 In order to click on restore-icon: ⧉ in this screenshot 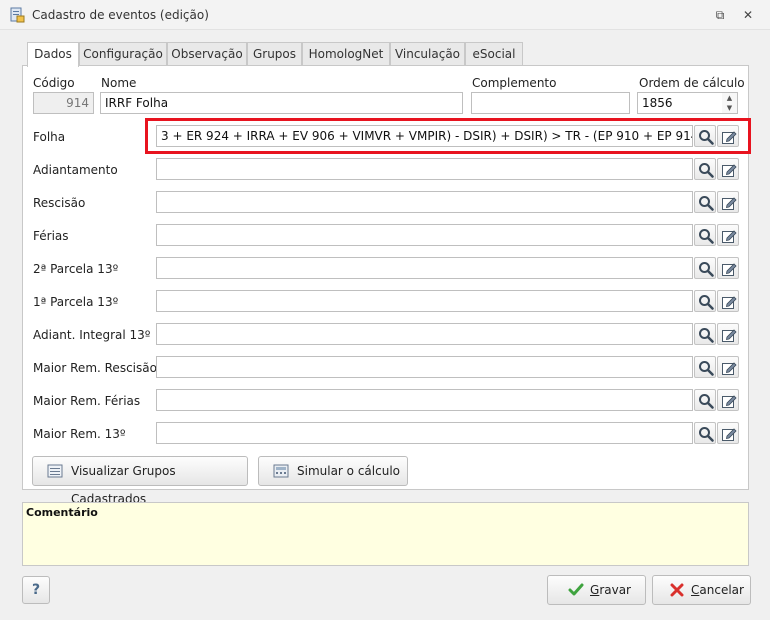, I will do `click(720, 15)`.